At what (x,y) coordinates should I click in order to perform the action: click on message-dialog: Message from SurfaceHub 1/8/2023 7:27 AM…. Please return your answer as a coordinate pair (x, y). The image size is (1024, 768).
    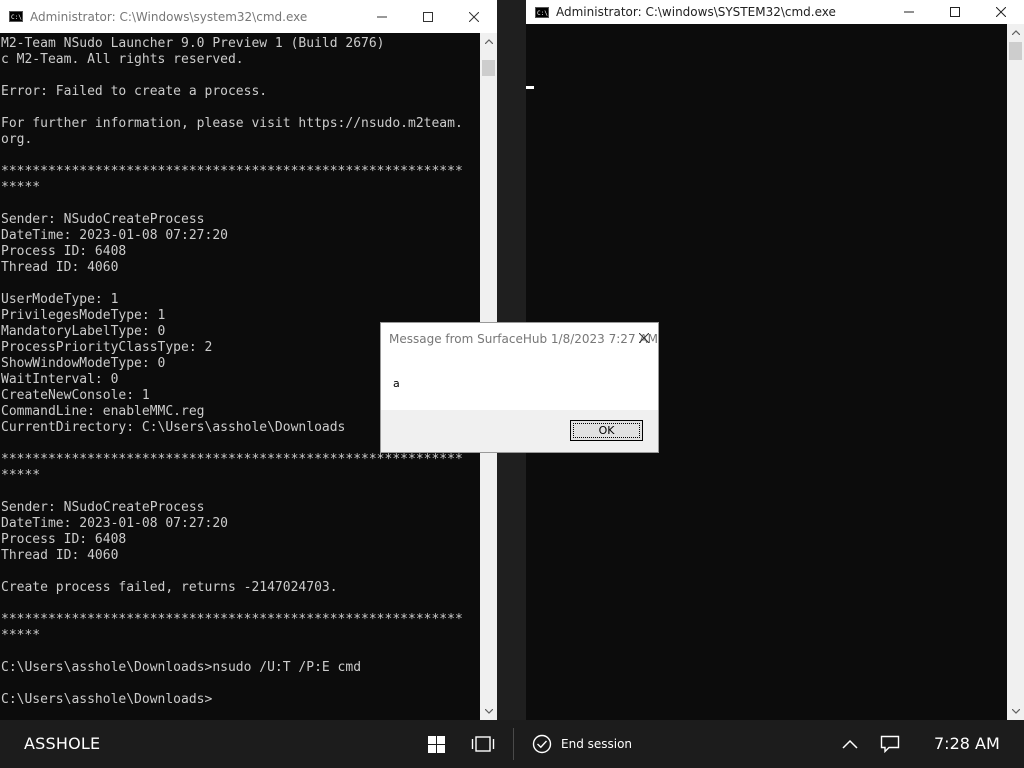
    Looking at the image, I should click on (519, 387).